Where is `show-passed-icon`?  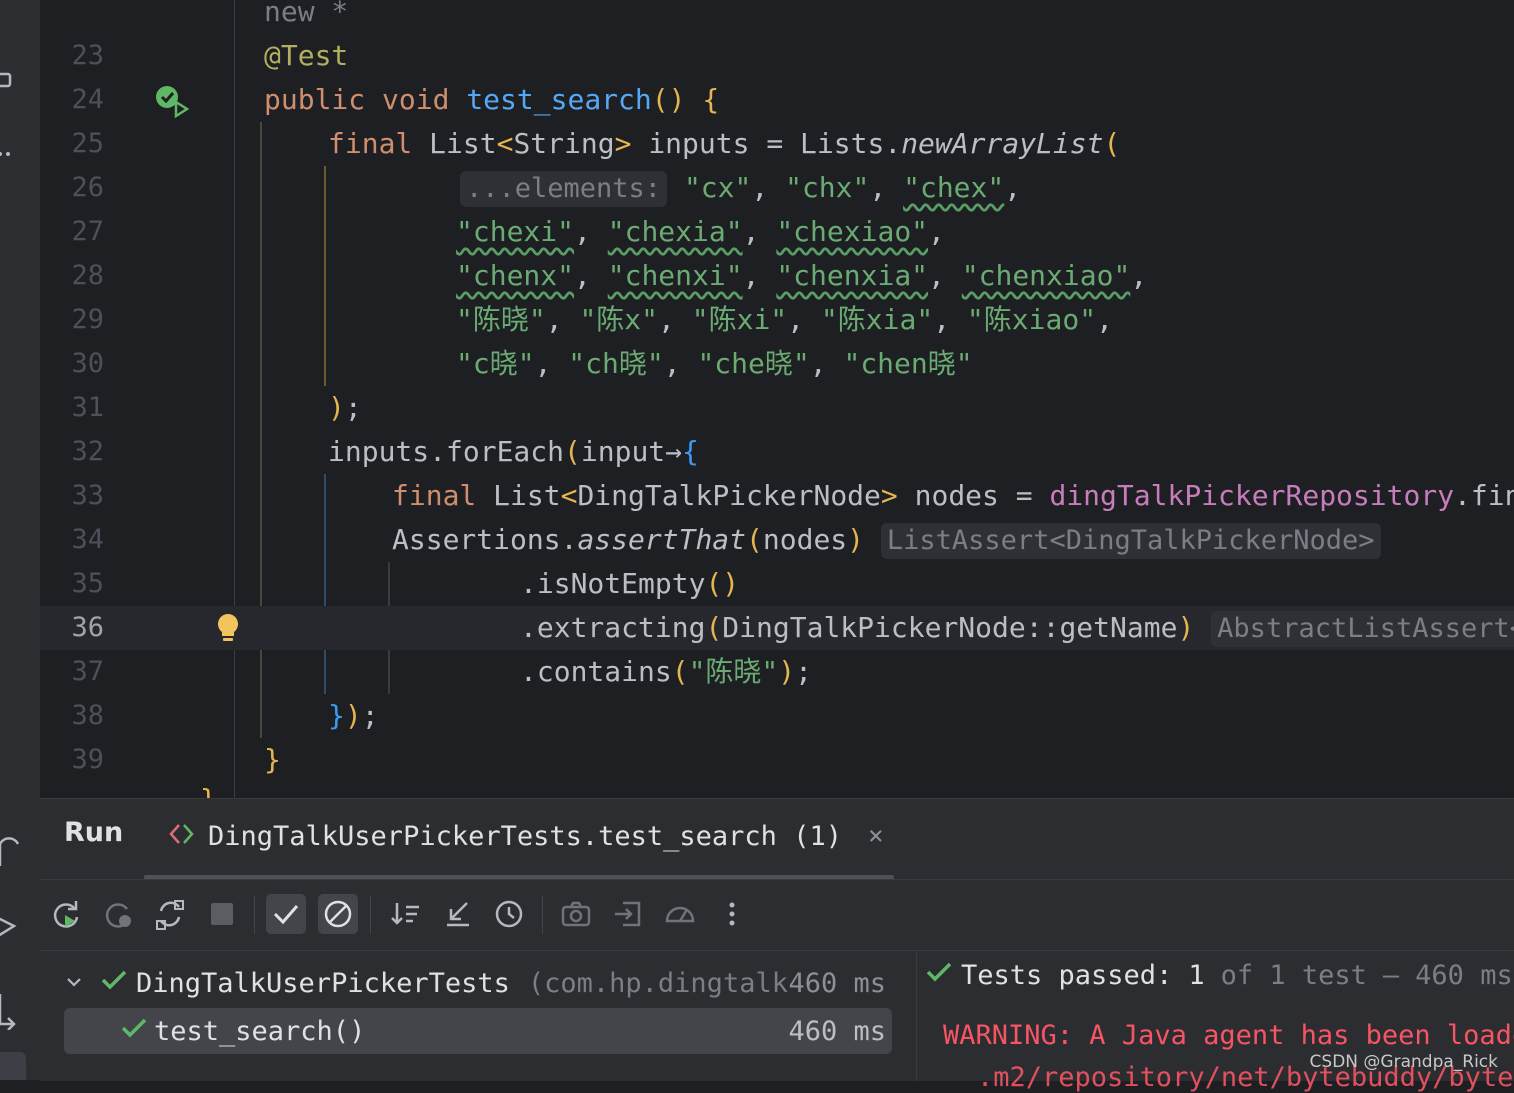
show-passed-icon is located at coordinates (286, 914).